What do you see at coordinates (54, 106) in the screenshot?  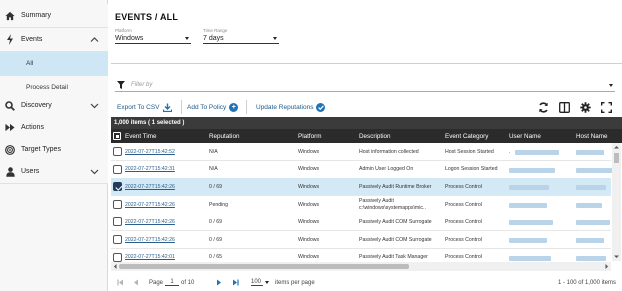 I see `sidebar-item-discovery: Discovery` at bounding box center [54, 106].